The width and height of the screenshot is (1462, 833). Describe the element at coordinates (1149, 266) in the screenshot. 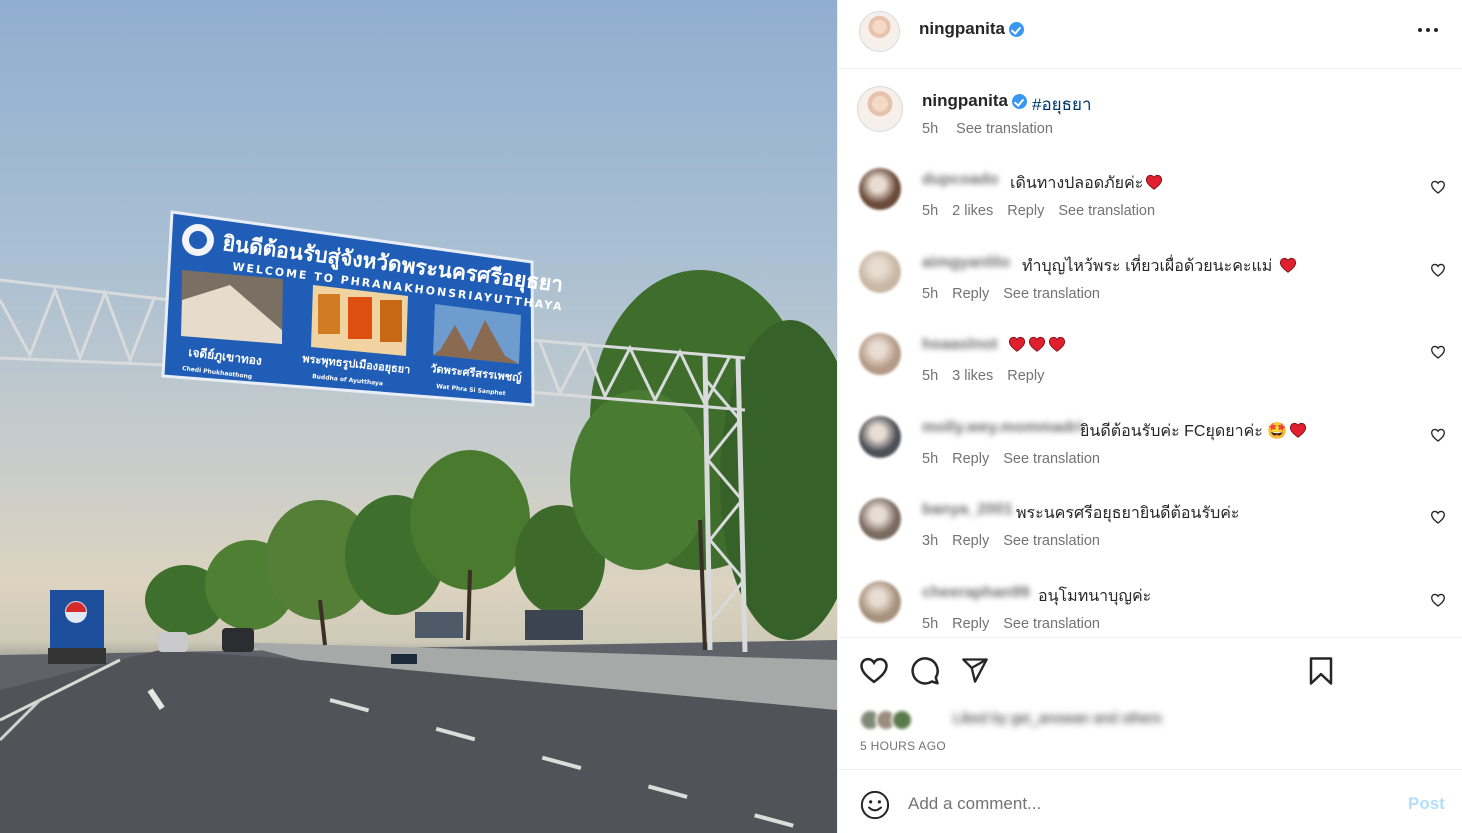

I see `comment-text-body: ทำบุญไหว้พระ เที่ยวเผื่อด้วยนะคะแม่` at that location.